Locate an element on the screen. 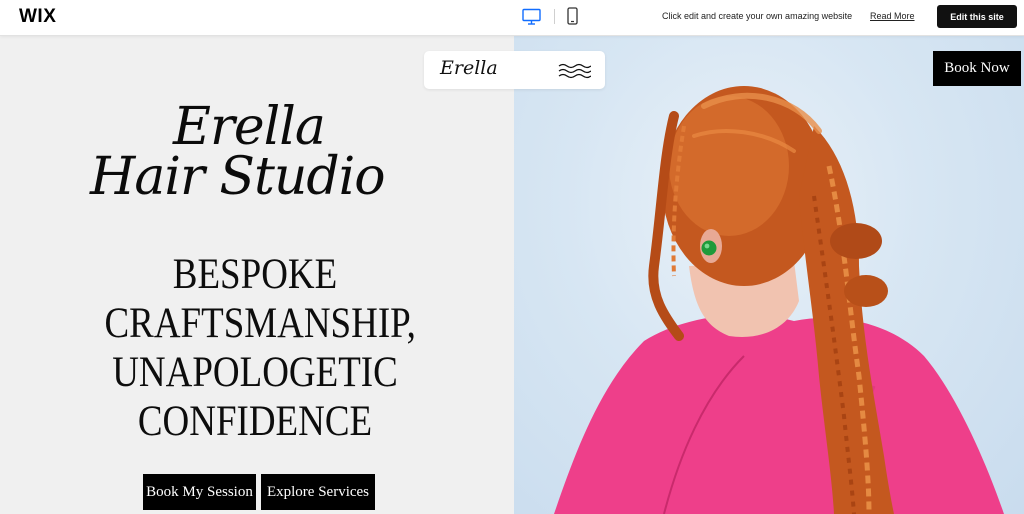  hero-title-line1: Erella is located at coordinates (249, 127).